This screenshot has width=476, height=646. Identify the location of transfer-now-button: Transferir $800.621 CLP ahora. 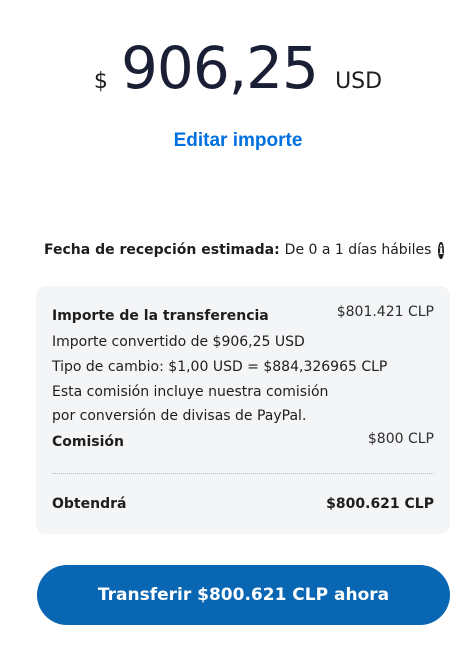
(243, 595).